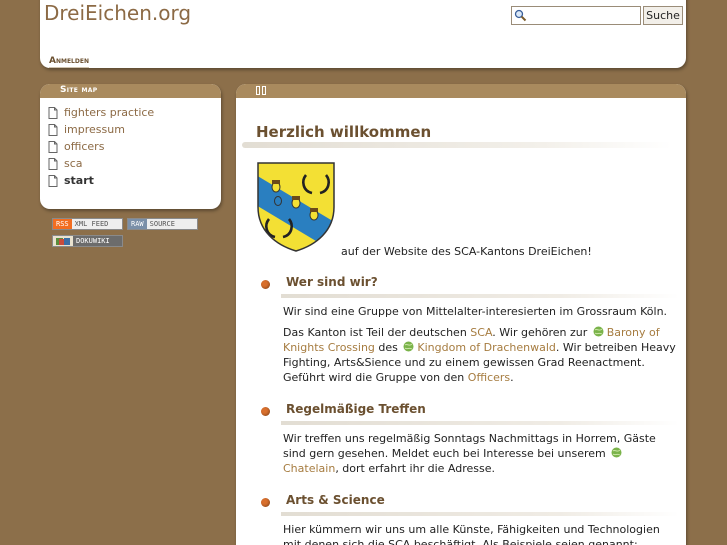 Image resolution: width=727 pixels, height=545 pixels. Describe the element at coordinates (481, 332) in the screenshot. I see `link-sca: SCA` at that location.